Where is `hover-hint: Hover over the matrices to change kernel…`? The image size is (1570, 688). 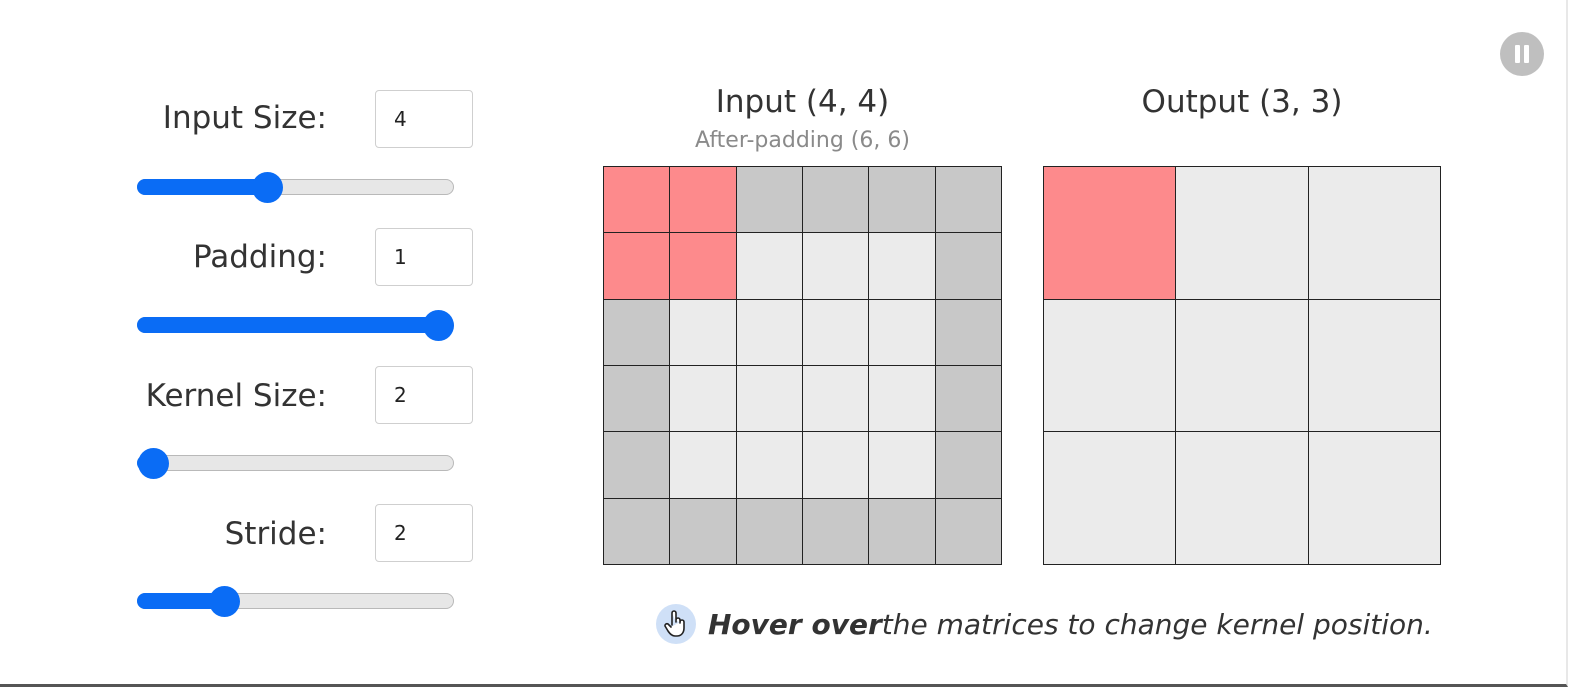 hover-hint: Hover over the matrices to change kernel… is located at coordinates (1044, 624).